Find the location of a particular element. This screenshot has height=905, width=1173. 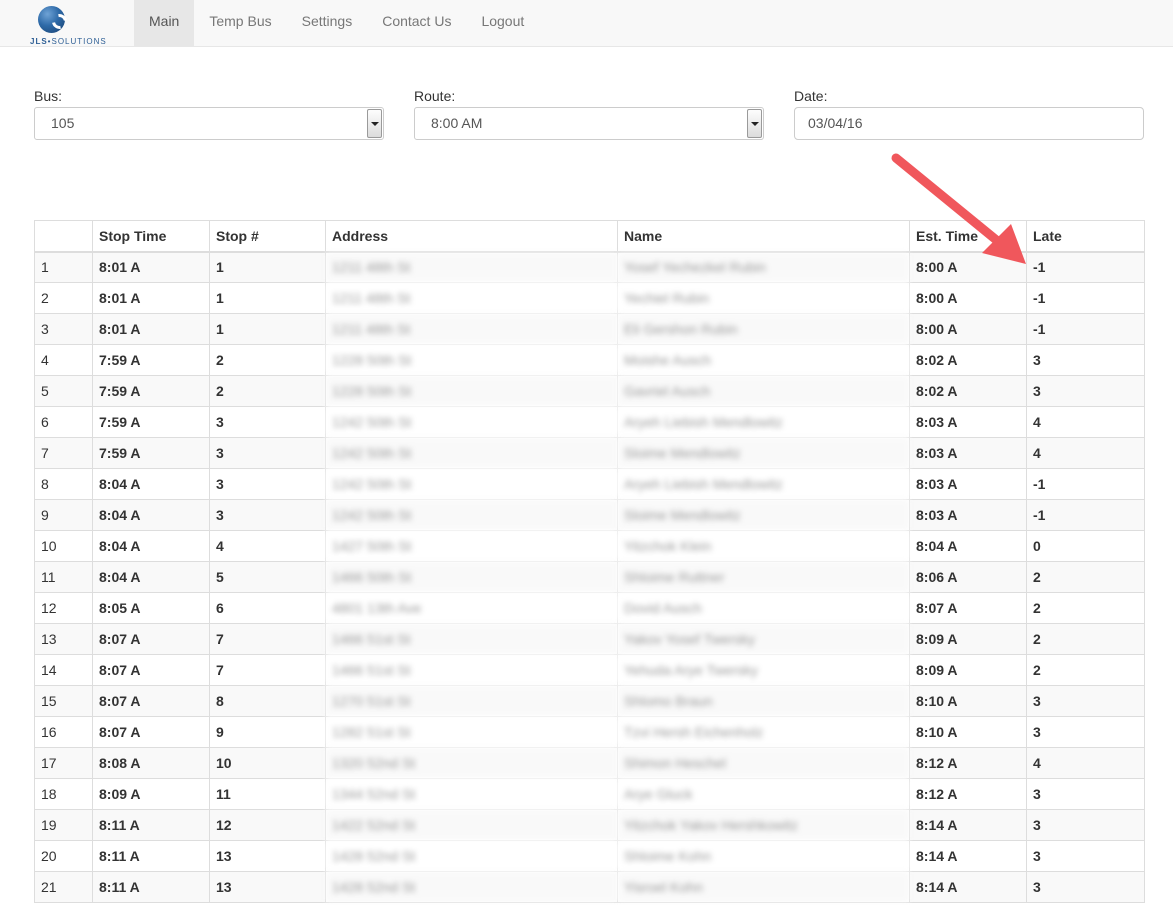

cell-address: 1344 52nd St is located at coordinates (471, 794).